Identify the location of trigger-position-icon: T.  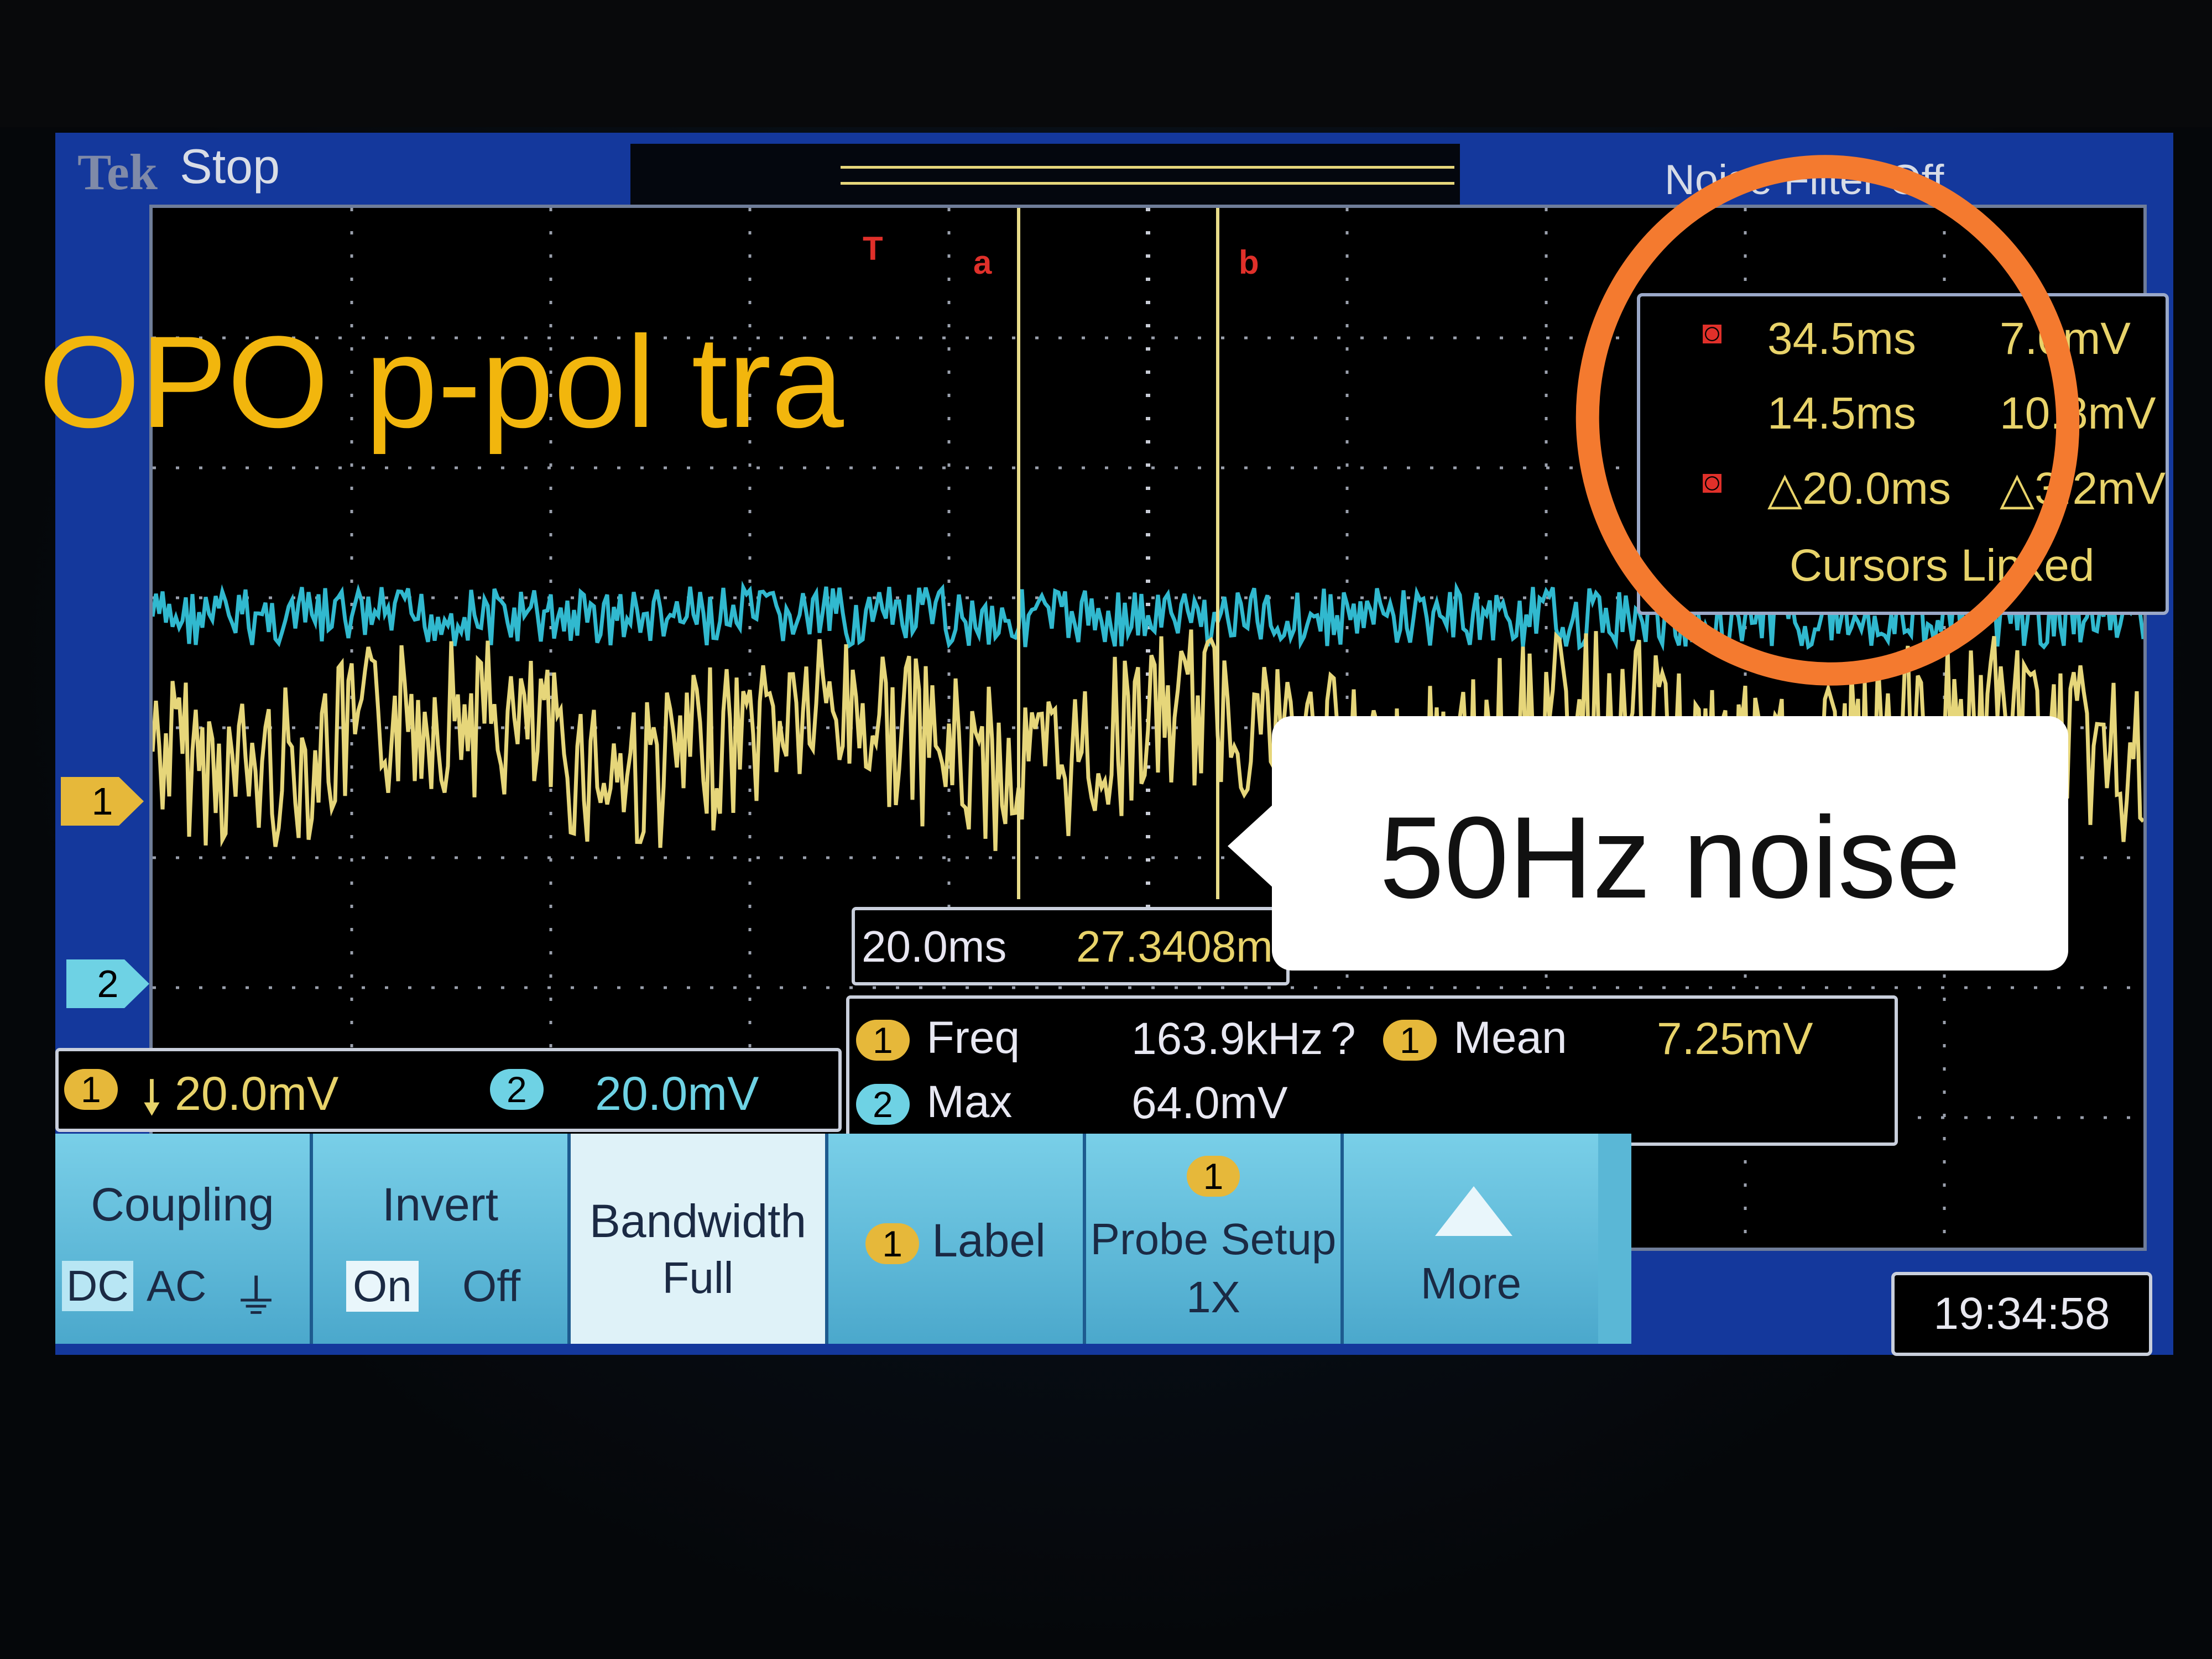
(873, 249).